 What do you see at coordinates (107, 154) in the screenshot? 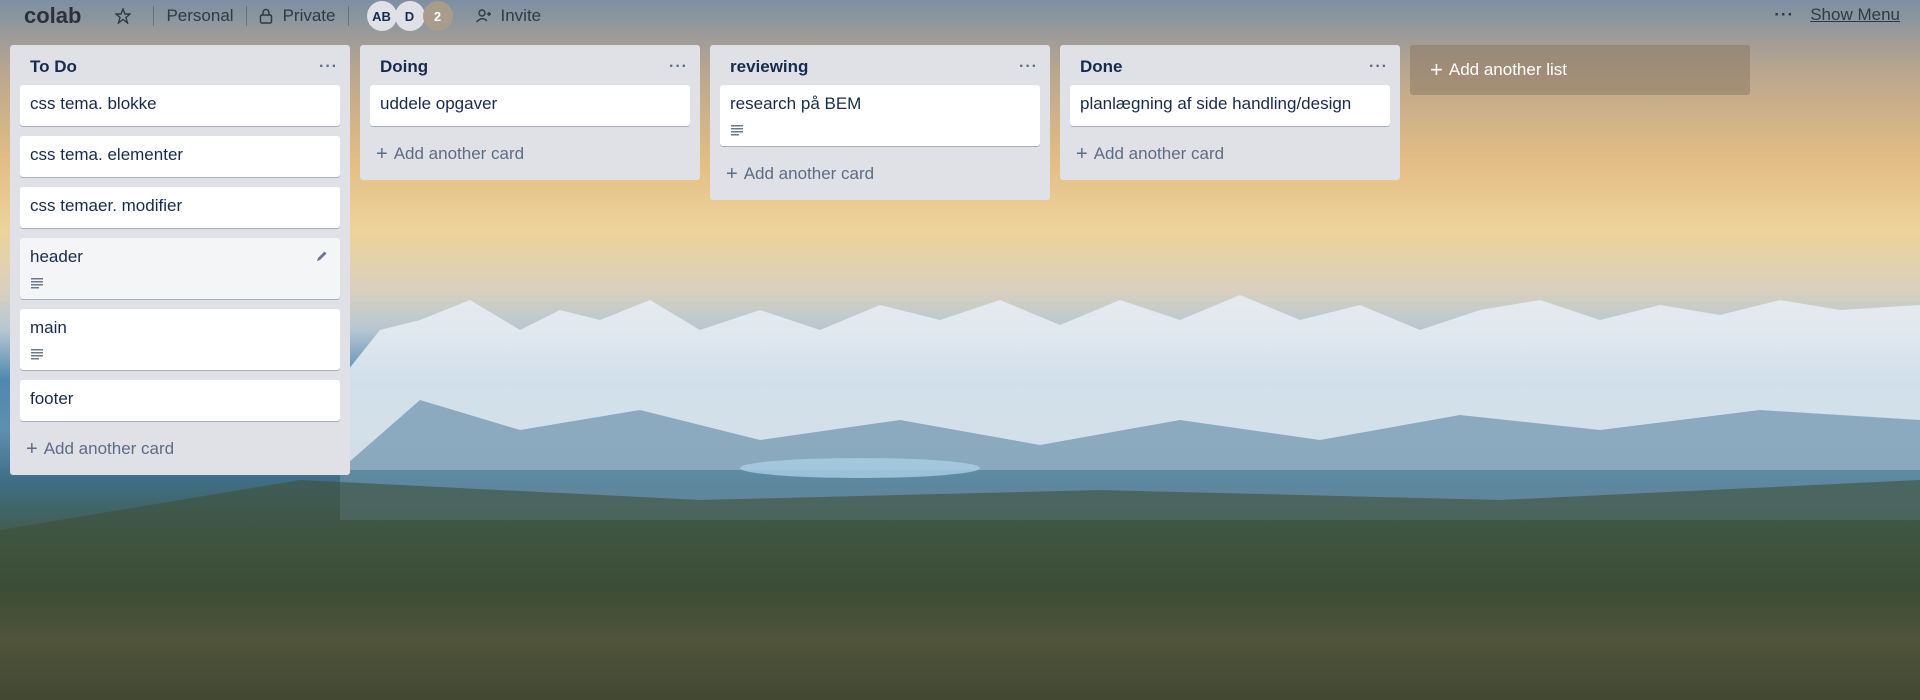
I see `card-title: css tema. elementer` at bounding box center [107, 154].